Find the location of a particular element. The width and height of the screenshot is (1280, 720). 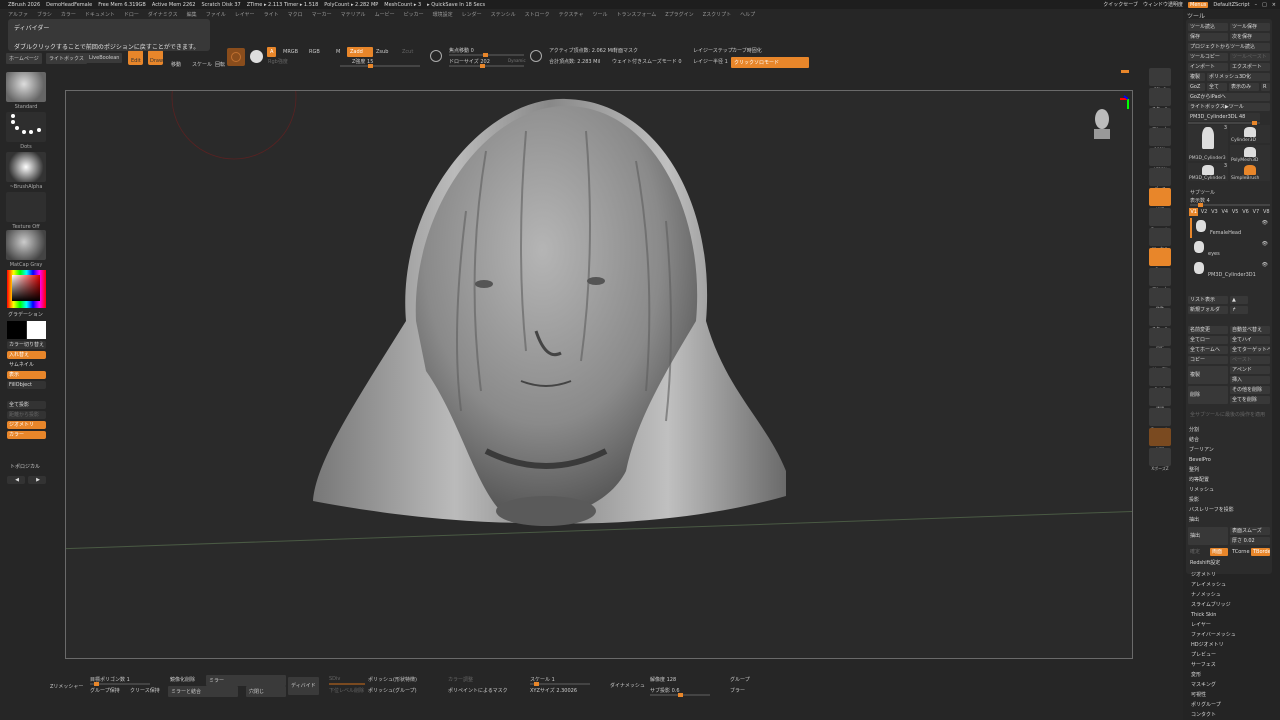

tool-section-header: アレイメッシュ is located at coordinates (1213, 585).